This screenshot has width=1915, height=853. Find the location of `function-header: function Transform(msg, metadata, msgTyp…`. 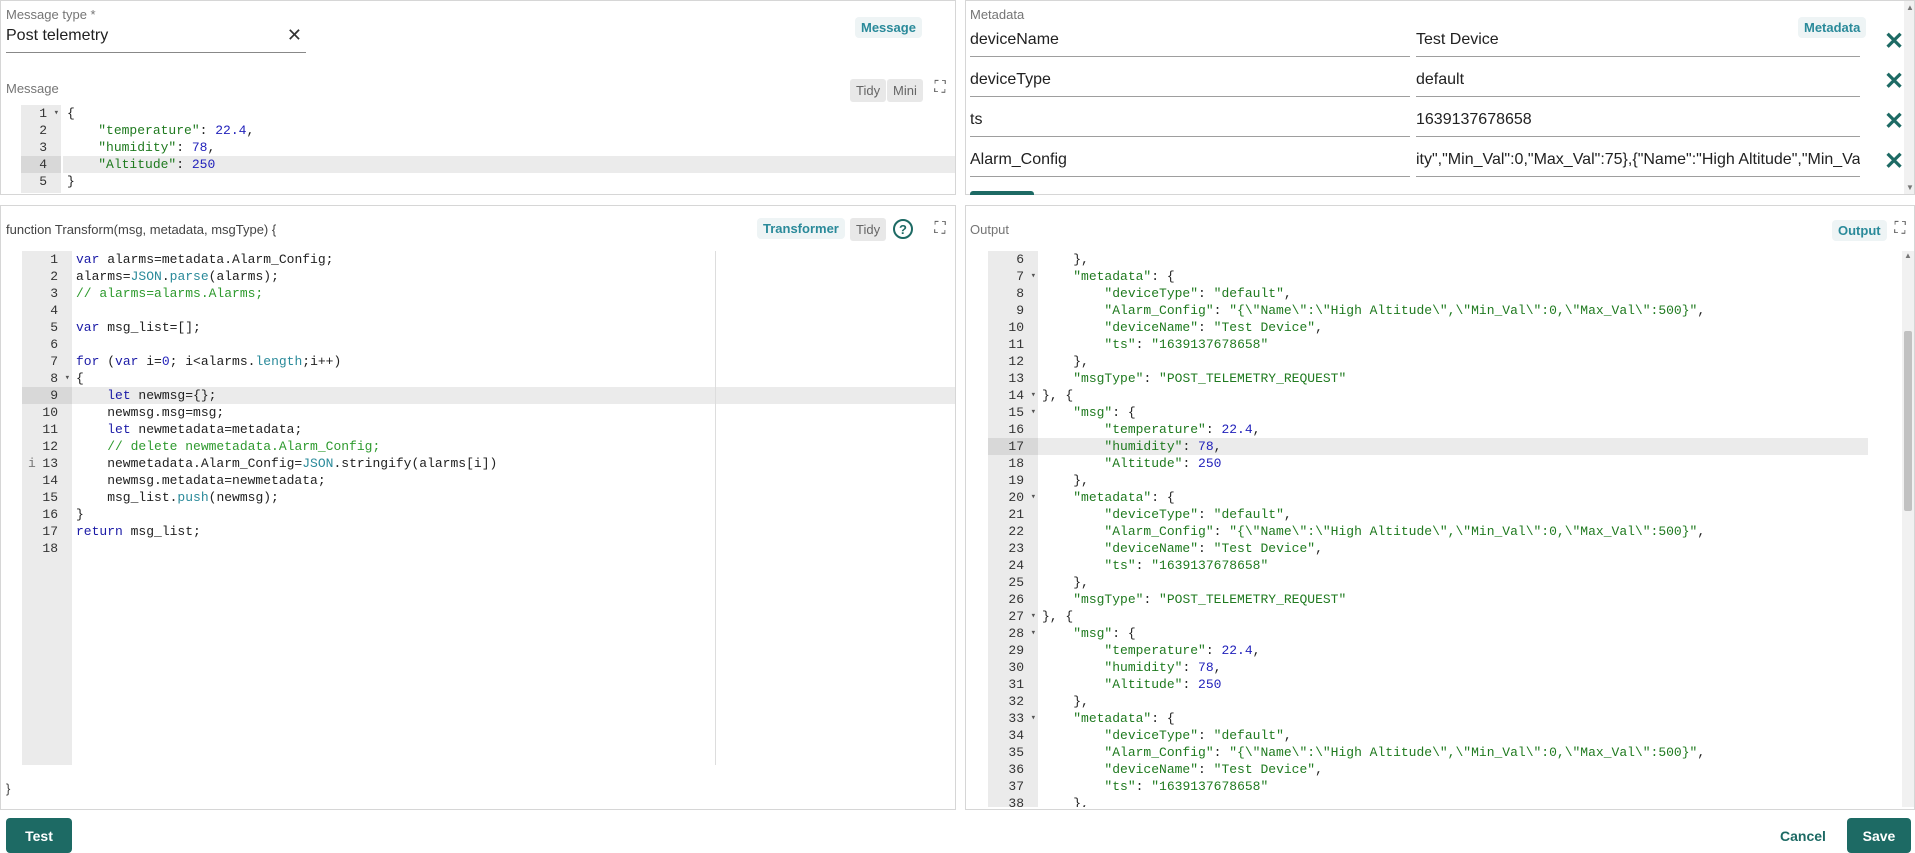

function-header: function Transform(msg, metadata, msgTyp… is located at coordinates (141, 229).